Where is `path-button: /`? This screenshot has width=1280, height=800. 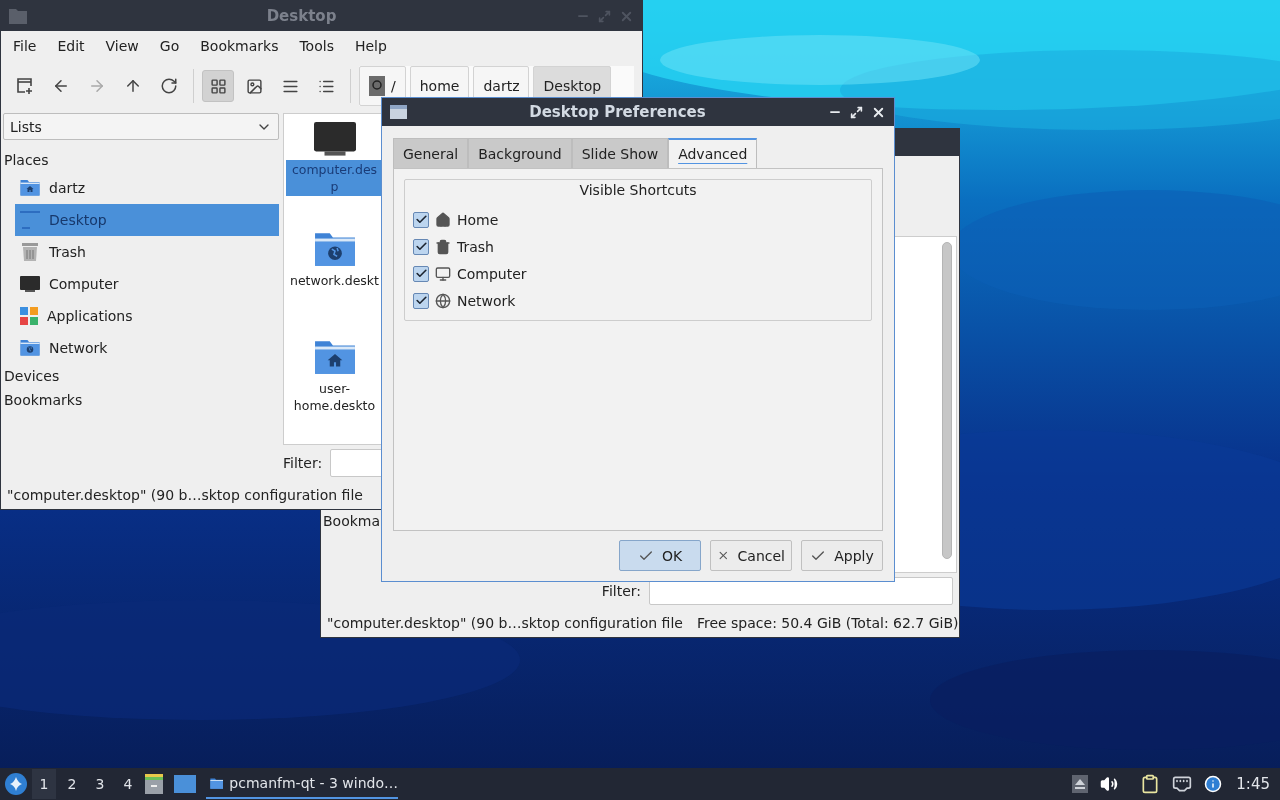 path-button: / is located at coordinates (382, 86).